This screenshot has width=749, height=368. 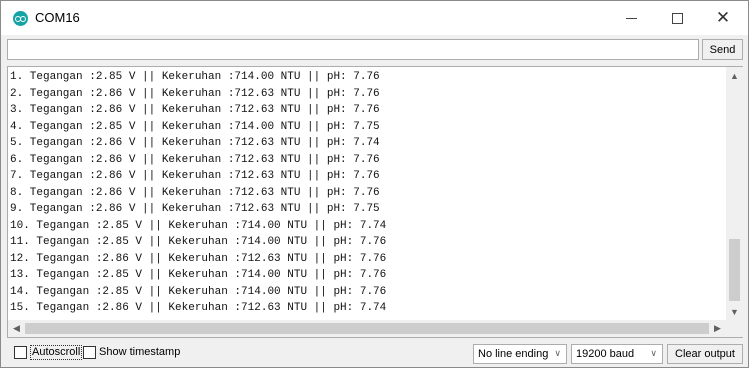 I want to click on minimize-button, so click(x=631, y=18).